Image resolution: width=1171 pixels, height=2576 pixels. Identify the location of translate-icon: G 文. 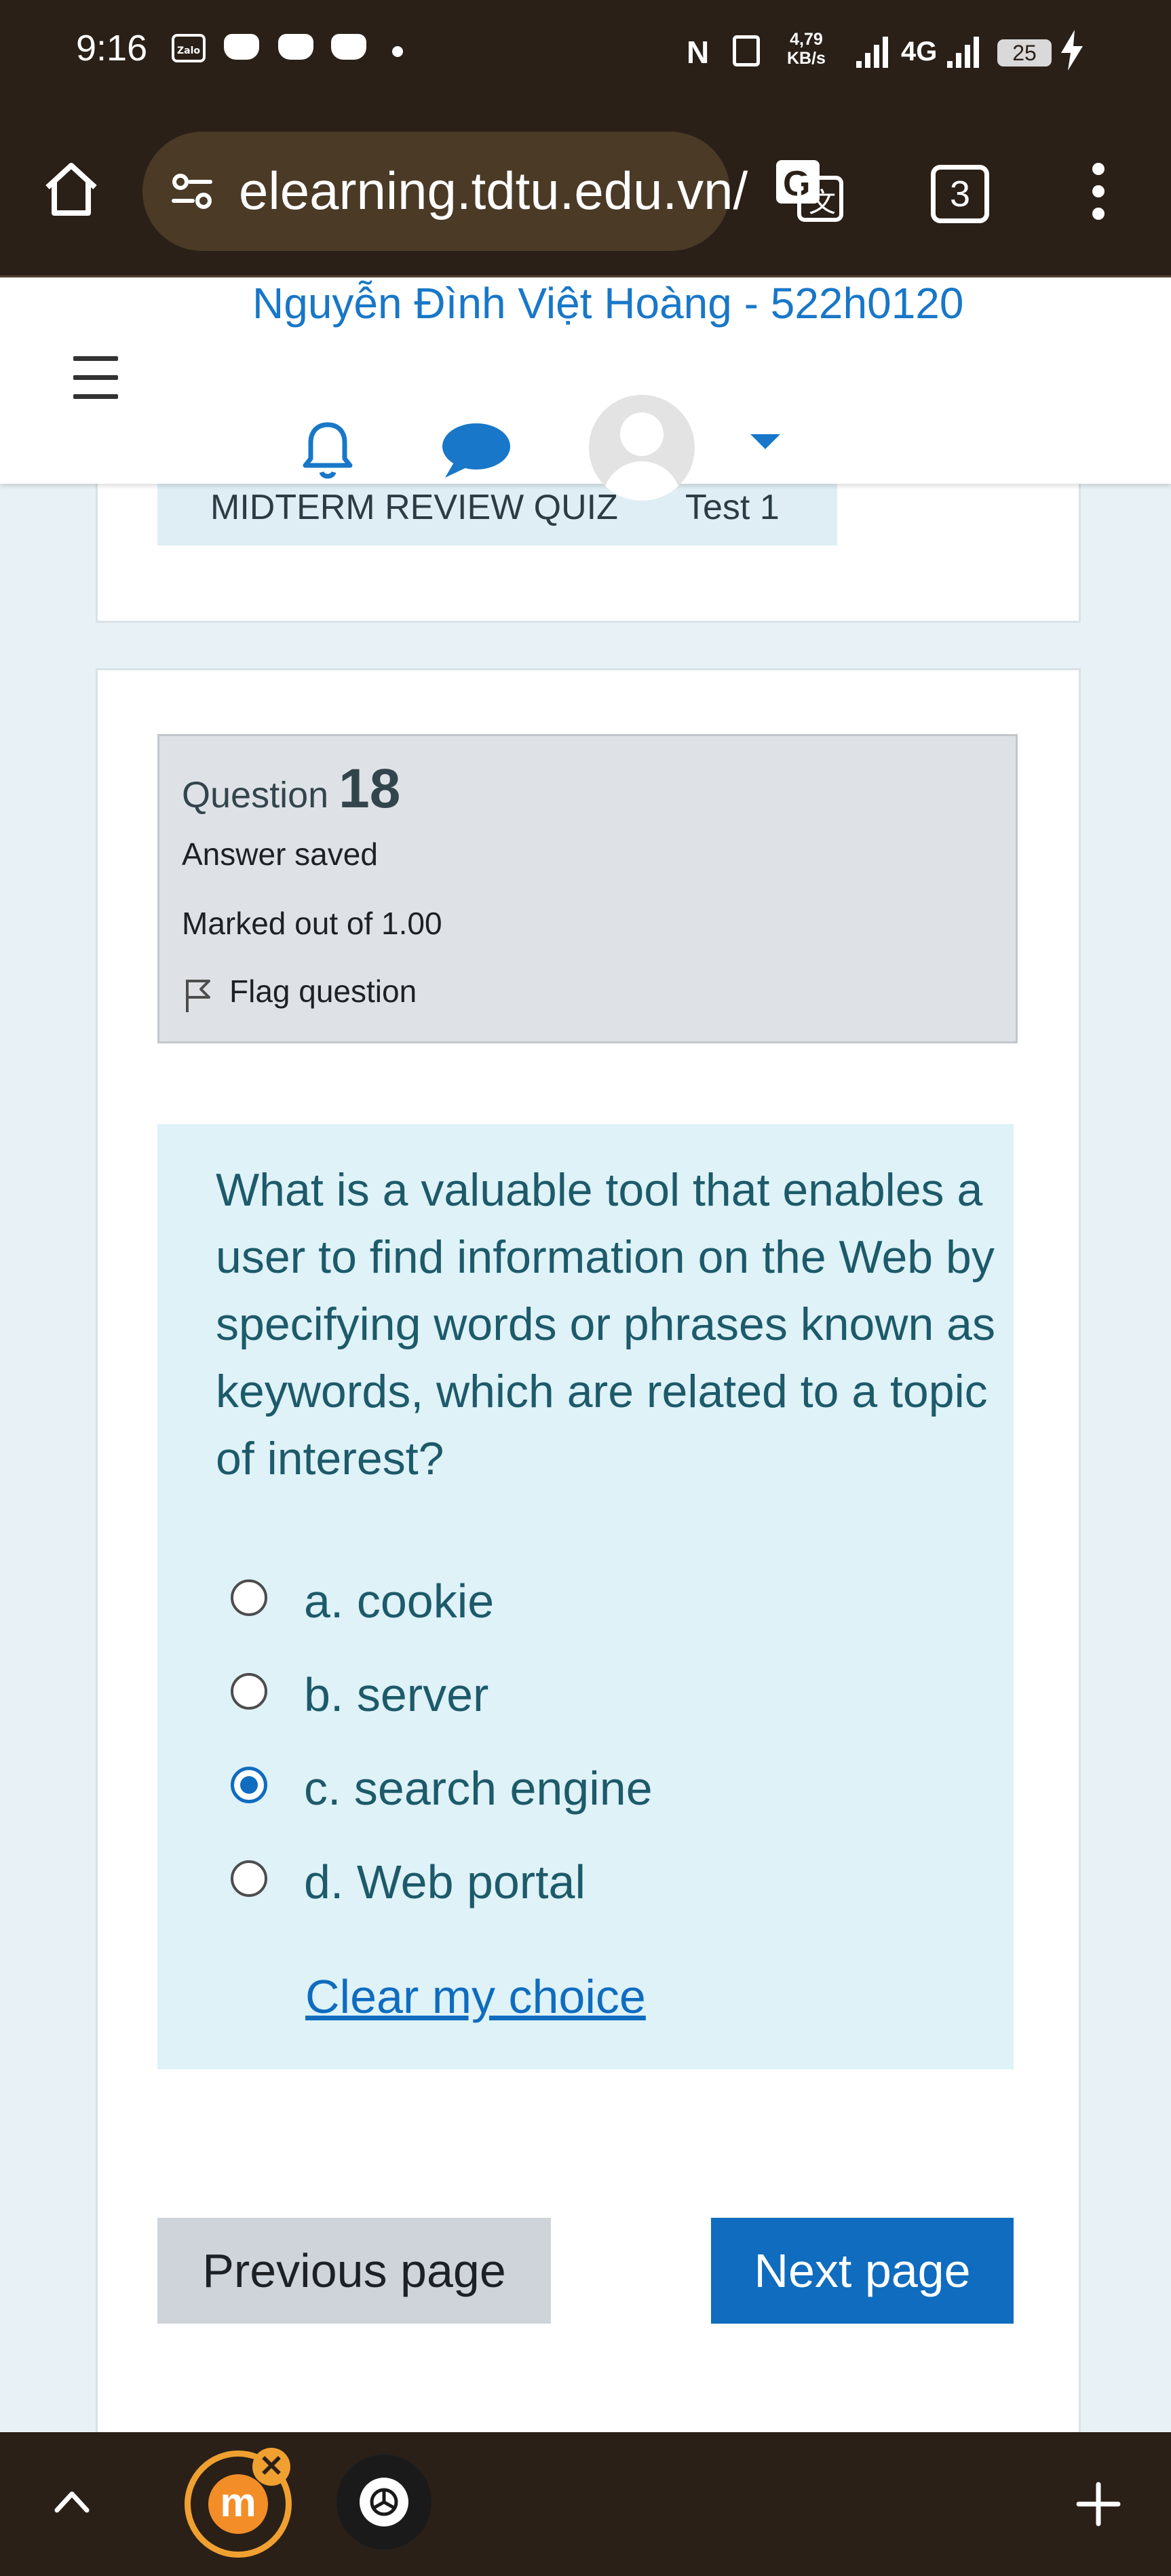
(808, 190).